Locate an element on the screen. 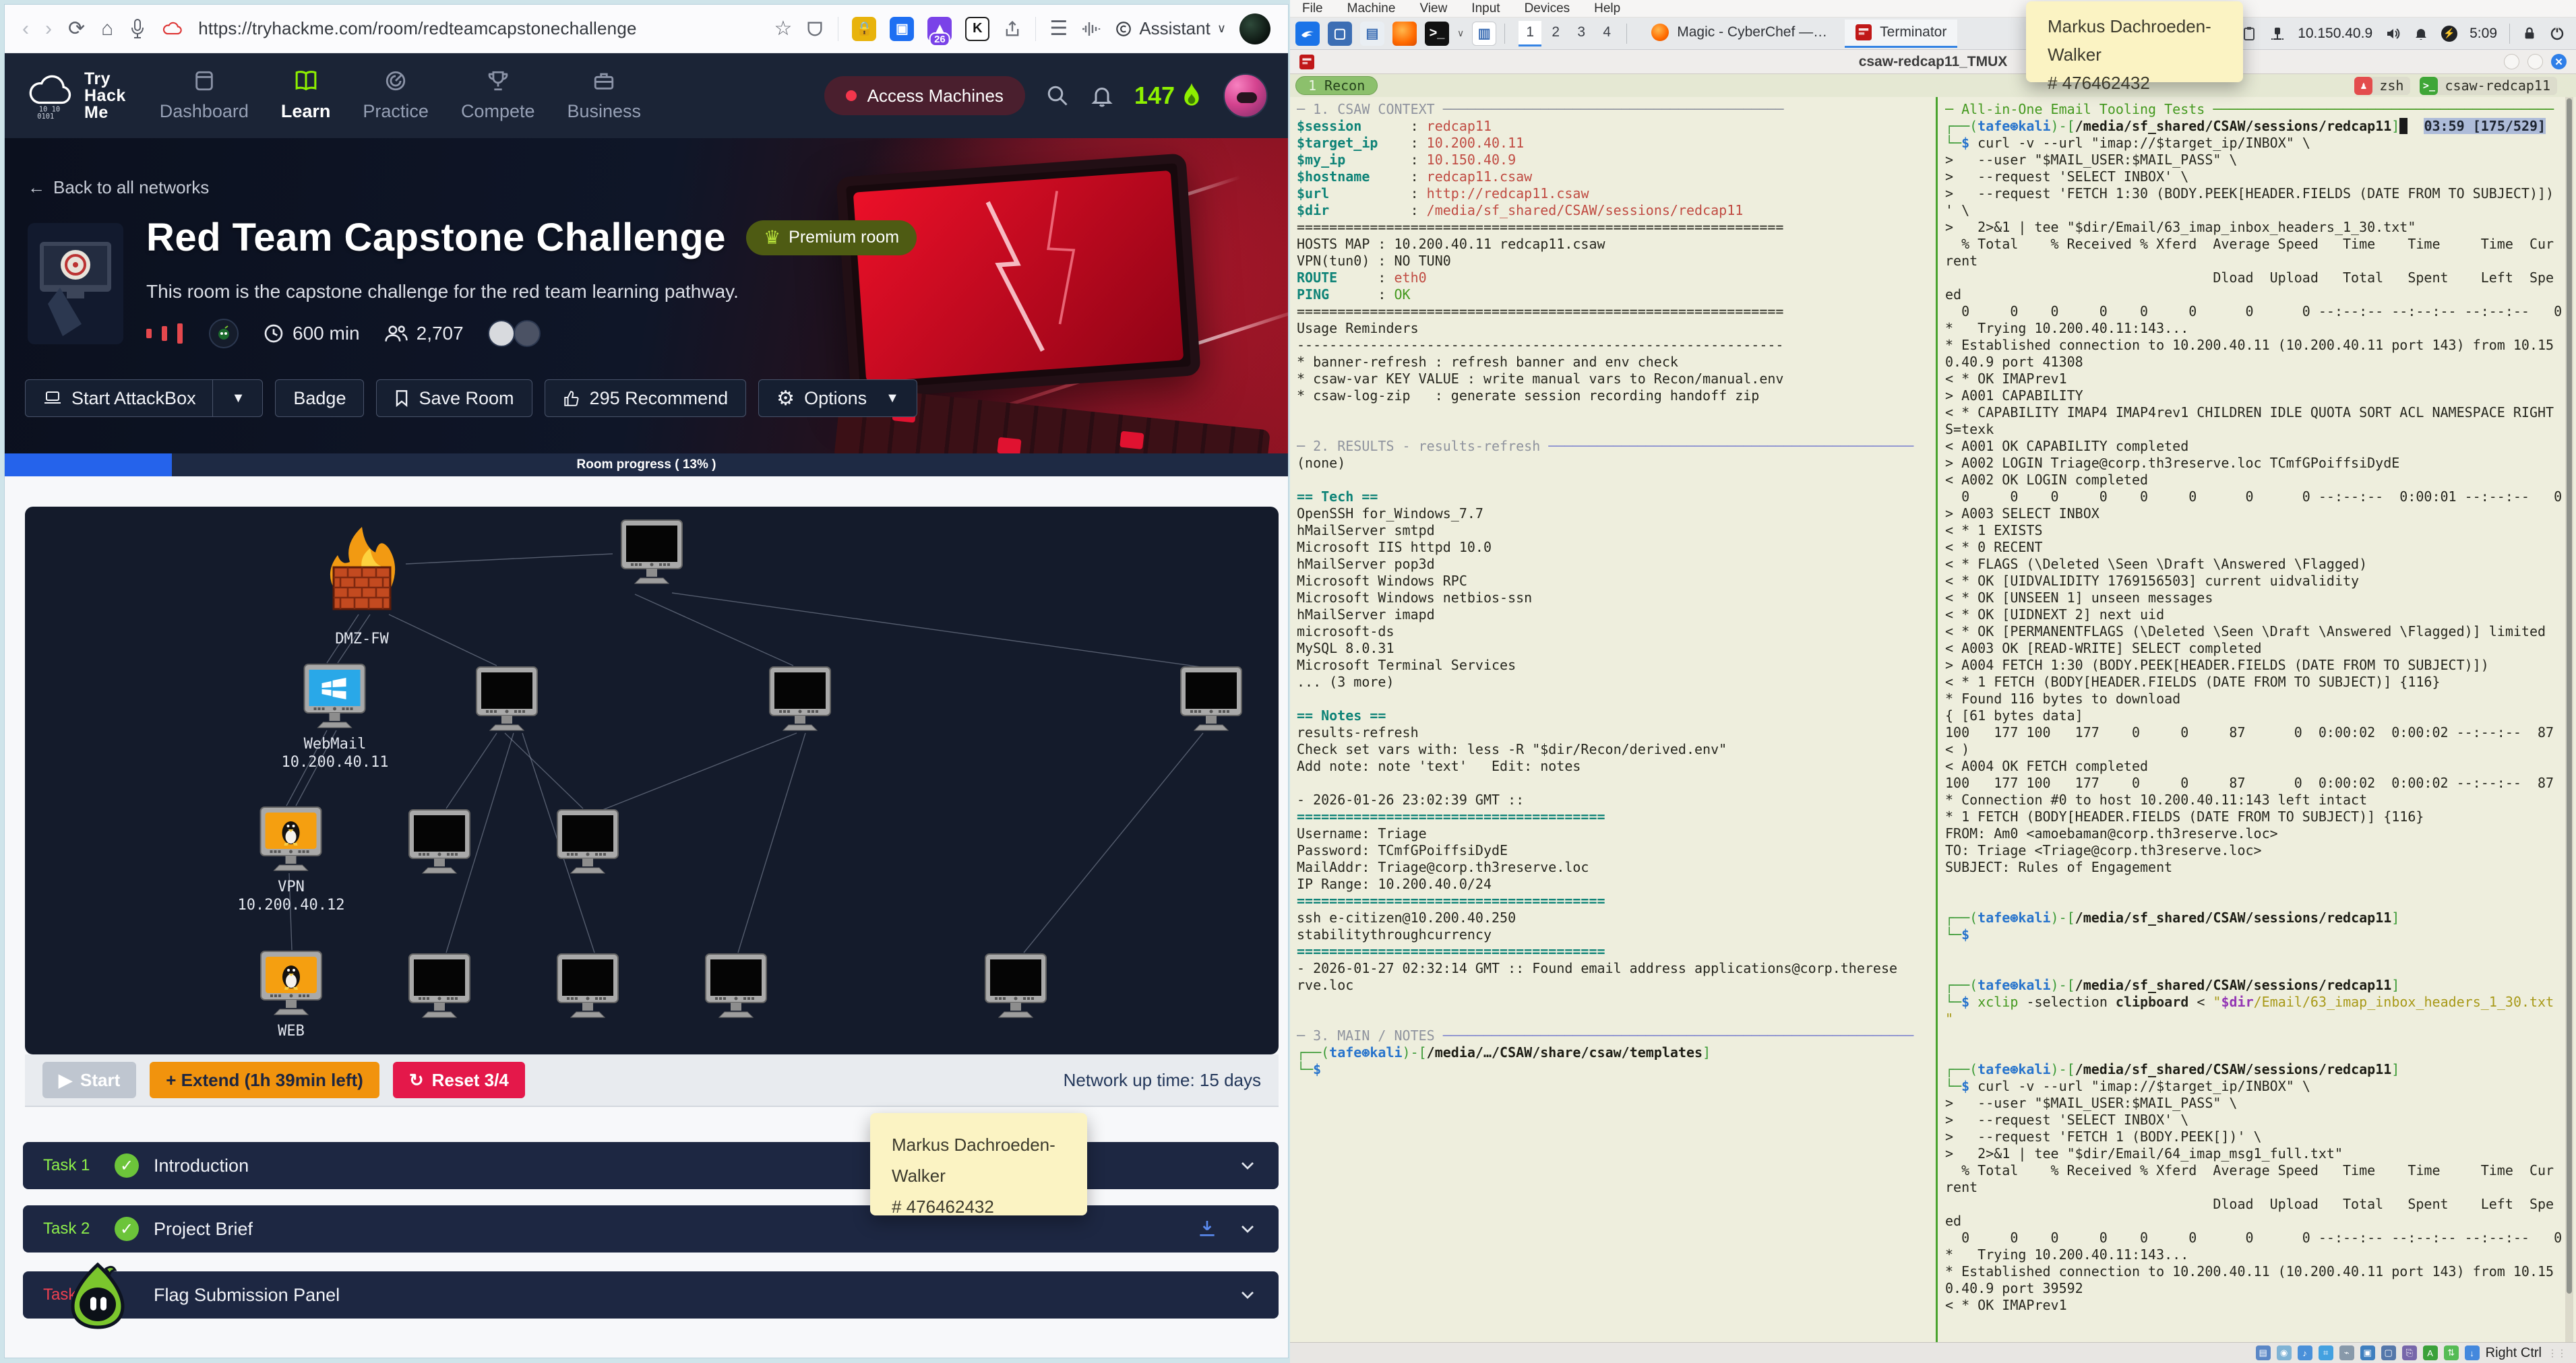  network-tray-icon is located at coordinates (2277, 34).